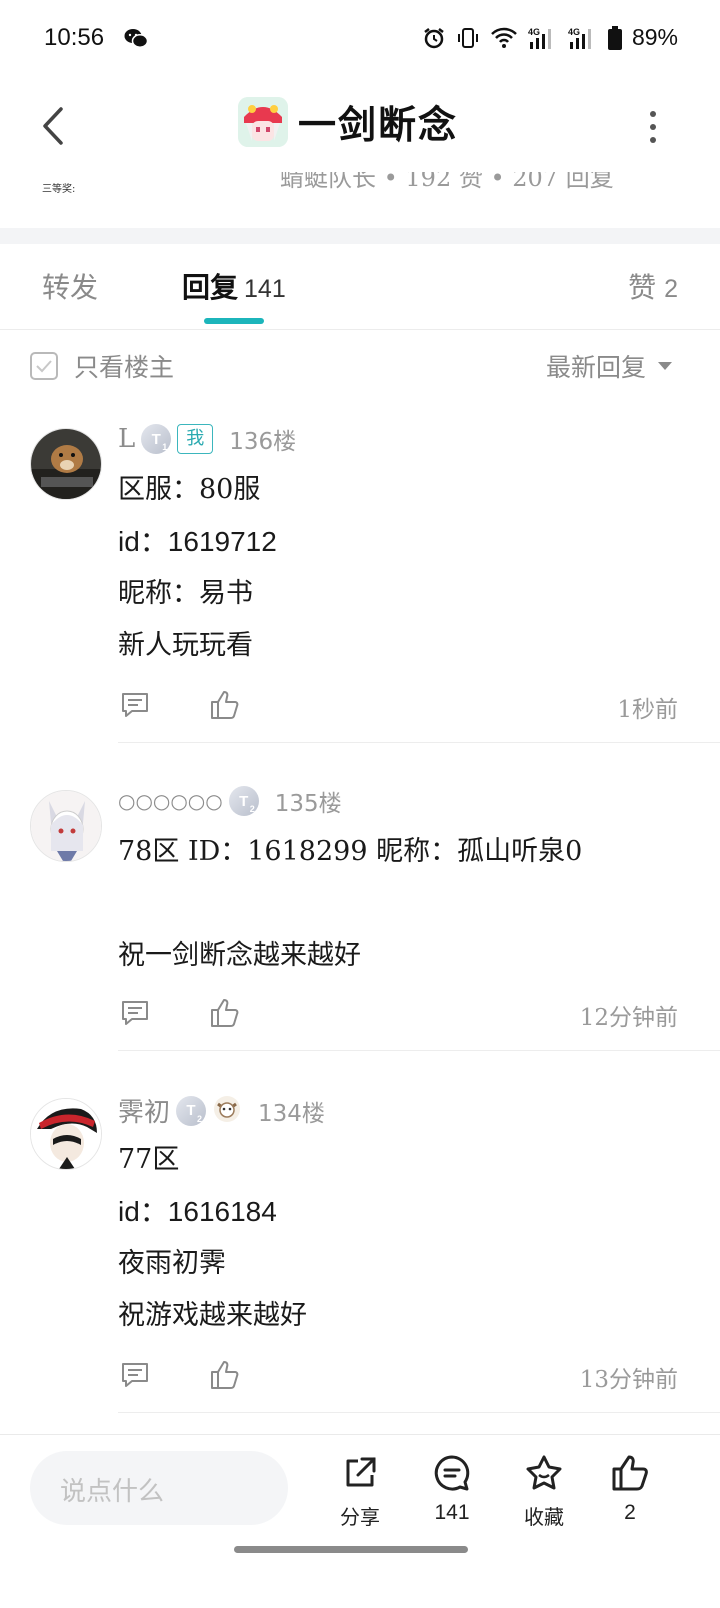 This screenshot has width=720, height=1608. I want to click on section-divider, so click(360, 236).